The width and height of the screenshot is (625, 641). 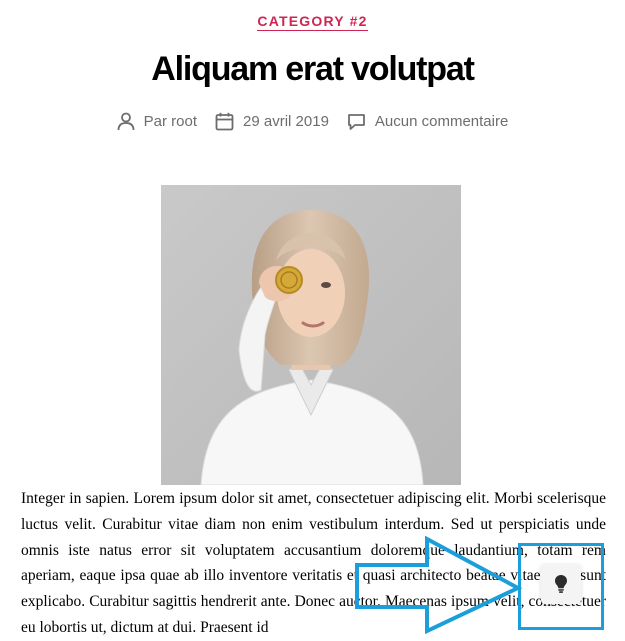 I want to click on date-link: 29 avril 2019, so click(x=286, y=121).